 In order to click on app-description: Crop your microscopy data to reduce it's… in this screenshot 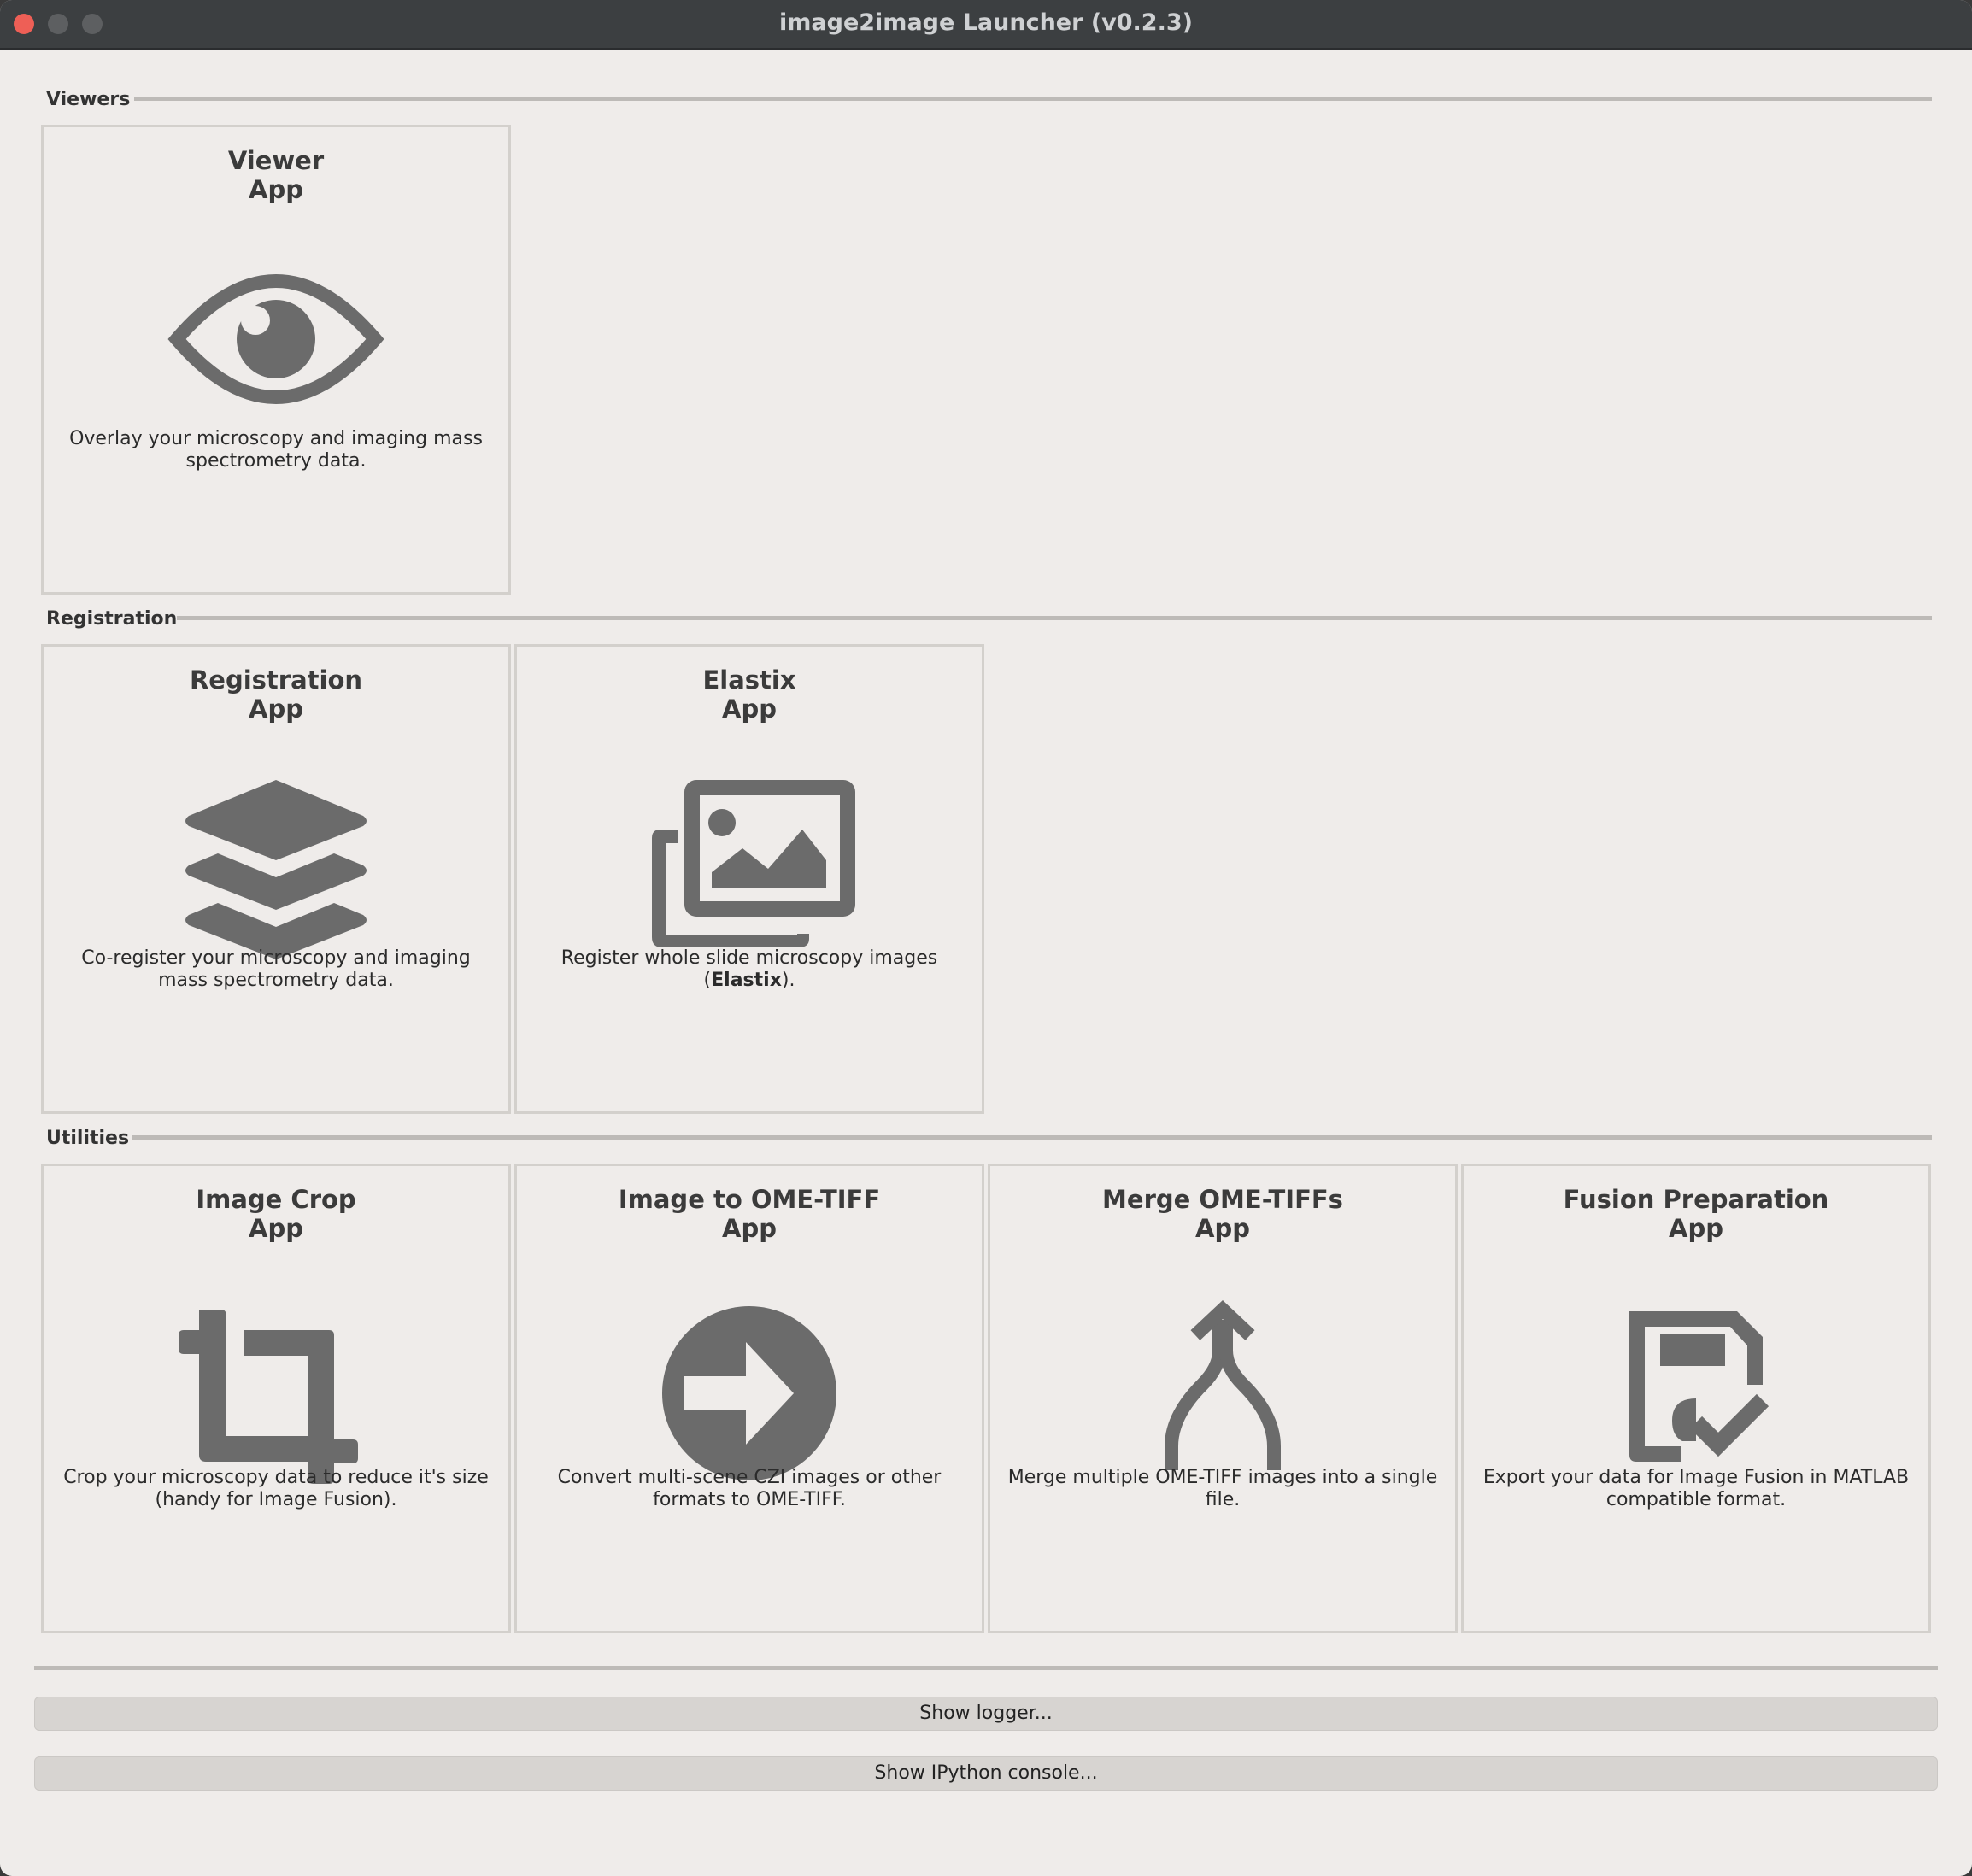, I will do `click(276, 1488)`.